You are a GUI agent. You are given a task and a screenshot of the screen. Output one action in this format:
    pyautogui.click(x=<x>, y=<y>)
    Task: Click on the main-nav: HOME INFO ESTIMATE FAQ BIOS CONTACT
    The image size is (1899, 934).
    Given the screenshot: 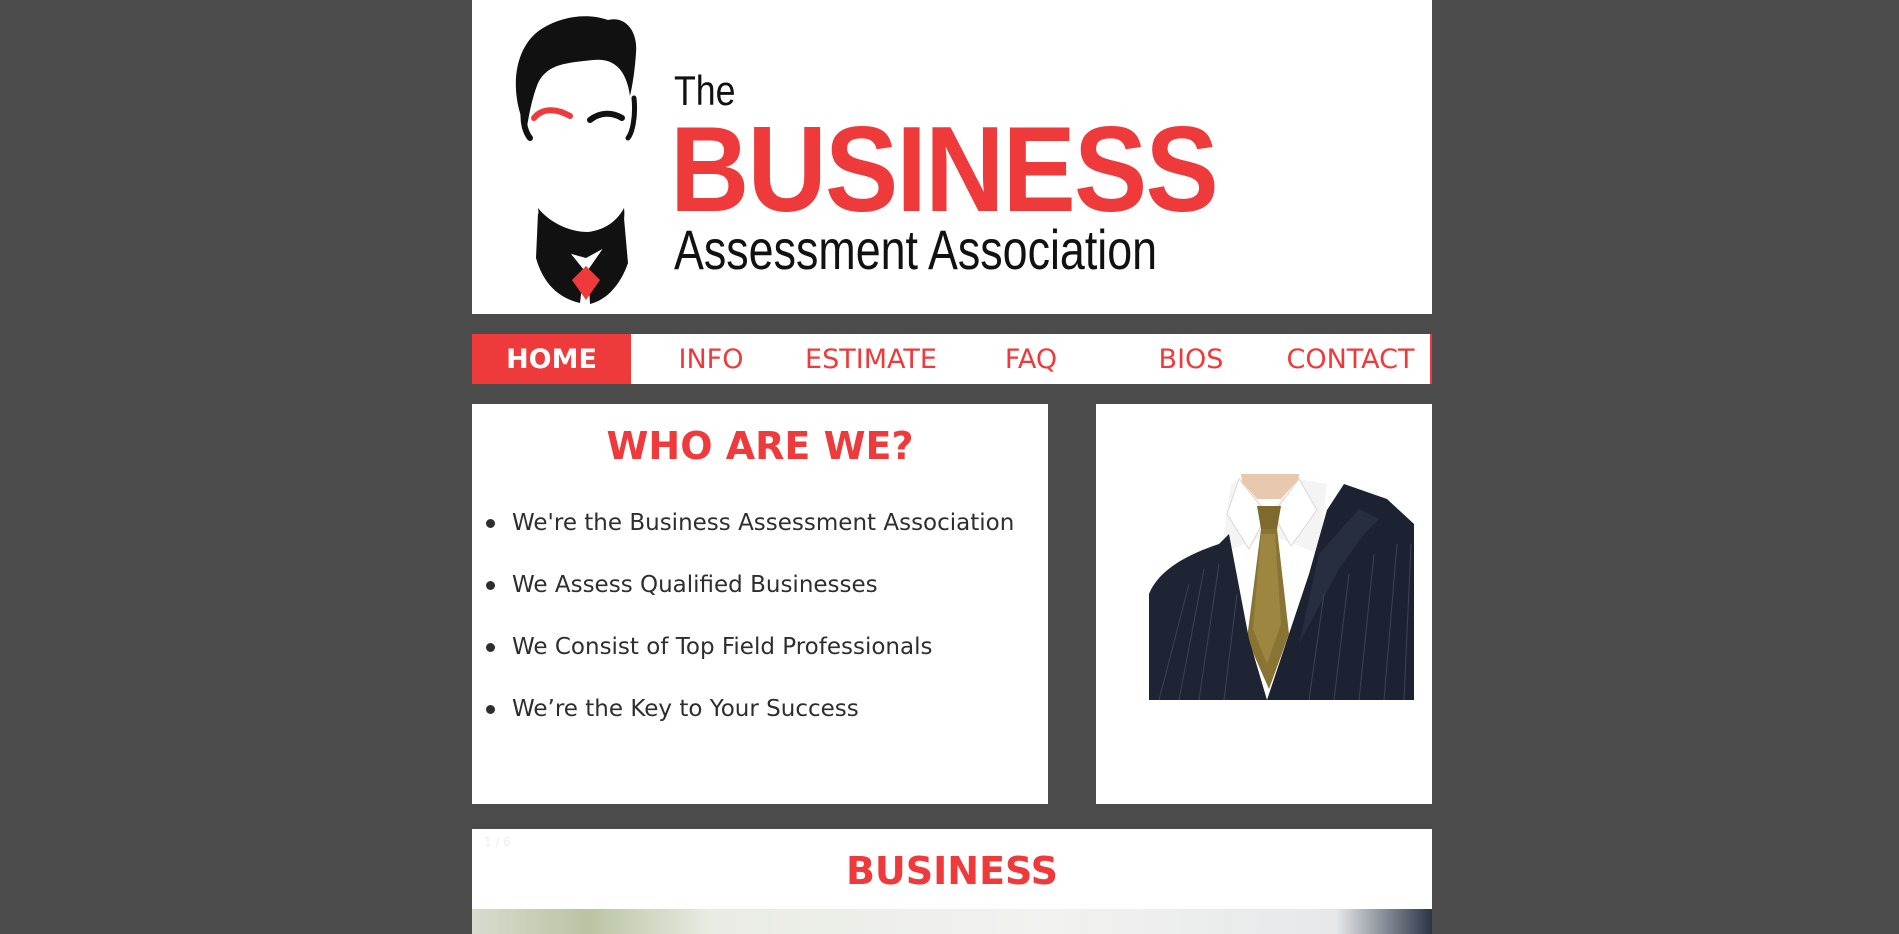 What is the action you would take?
    pyautogui.click(x=952, y=359)
    